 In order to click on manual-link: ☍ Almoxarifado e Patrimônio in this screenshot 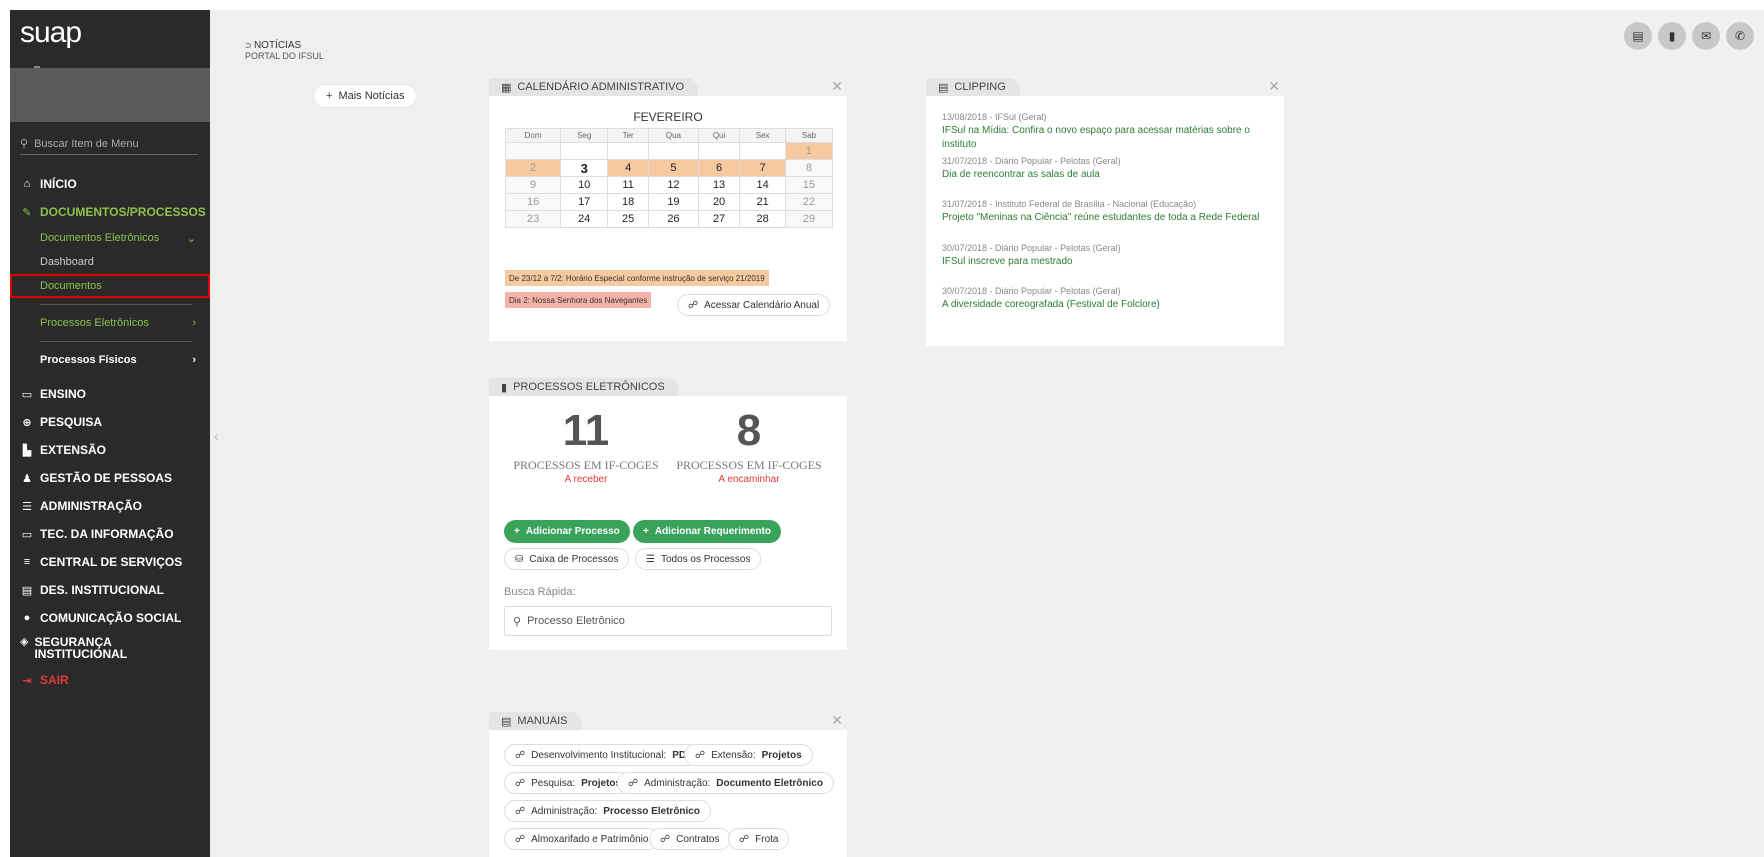, I will do `click(582, 839)`.